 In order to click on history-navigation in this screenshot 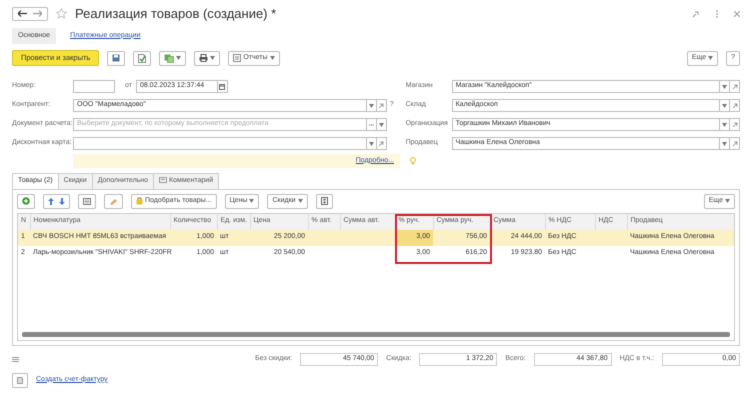, I will do `click(30, 13)`.